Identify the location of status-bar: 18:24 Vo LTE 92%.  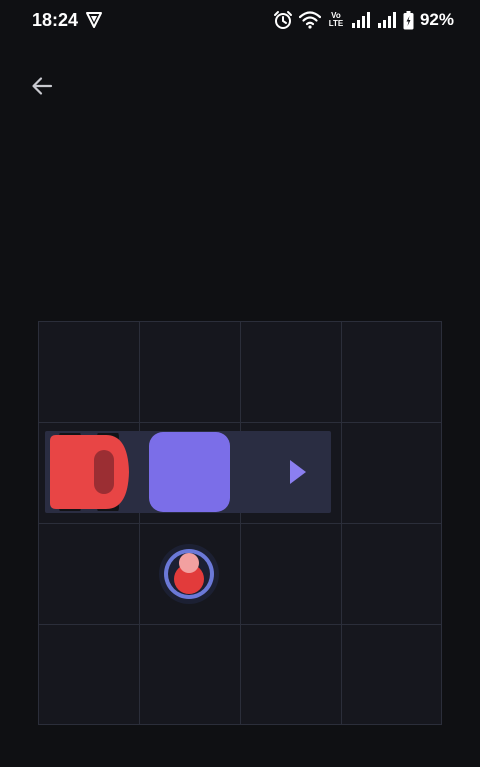
(240, 20).